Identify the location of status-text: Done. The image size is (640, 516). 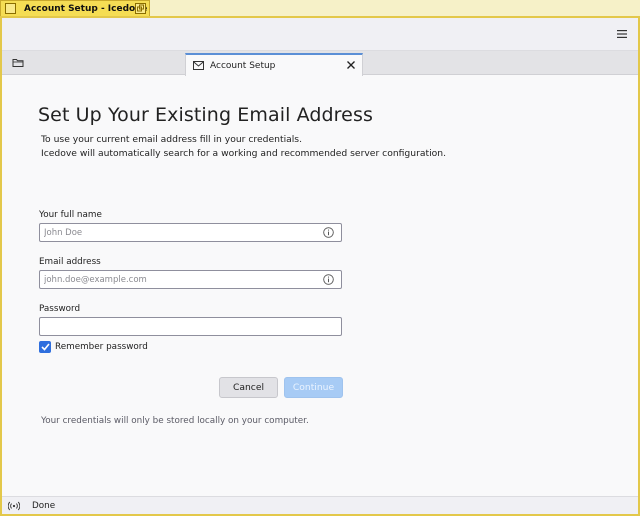
(44, 505).